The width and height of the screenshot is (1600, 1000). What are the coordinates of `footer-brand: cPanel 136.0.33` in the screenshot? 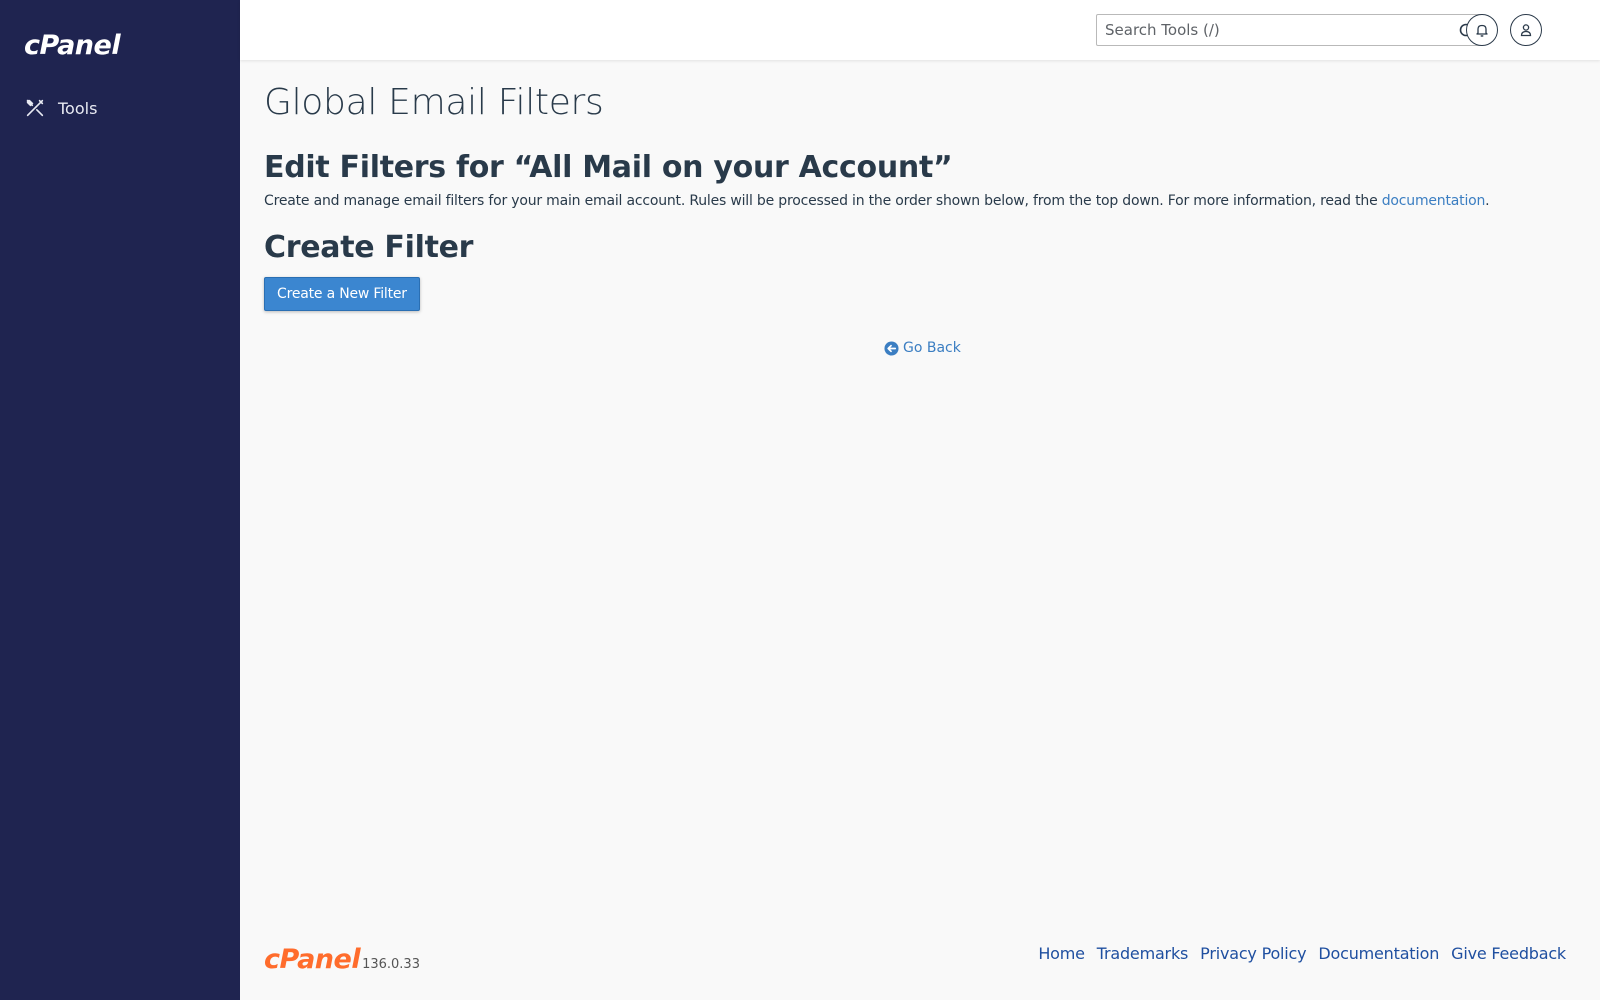 It's located at (342, 959).